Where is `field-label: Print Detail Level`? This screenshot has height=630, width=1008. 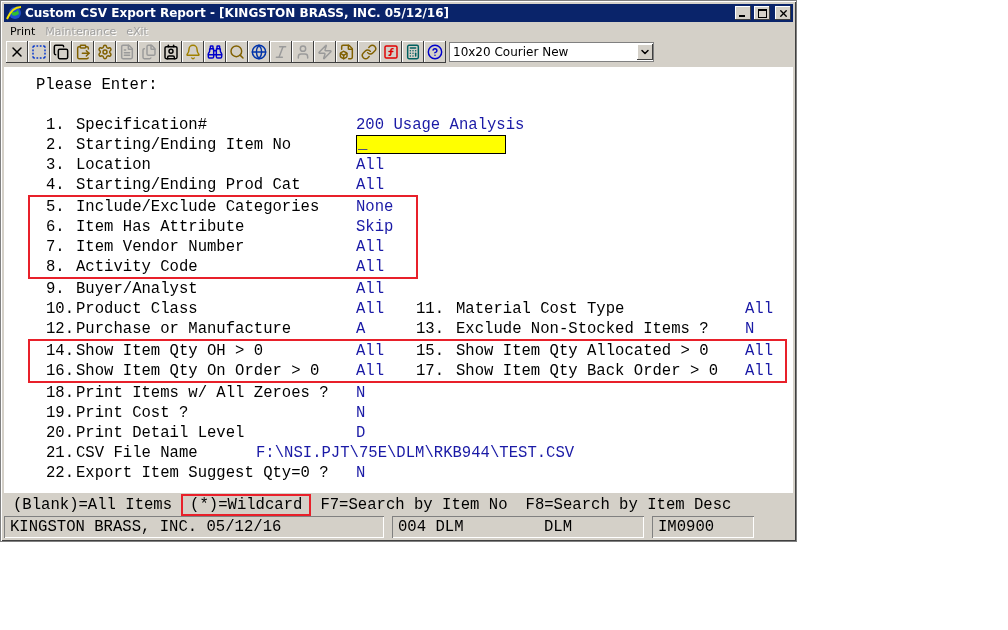 field-label: Print Detail Level is located at coordinates (161, 433).